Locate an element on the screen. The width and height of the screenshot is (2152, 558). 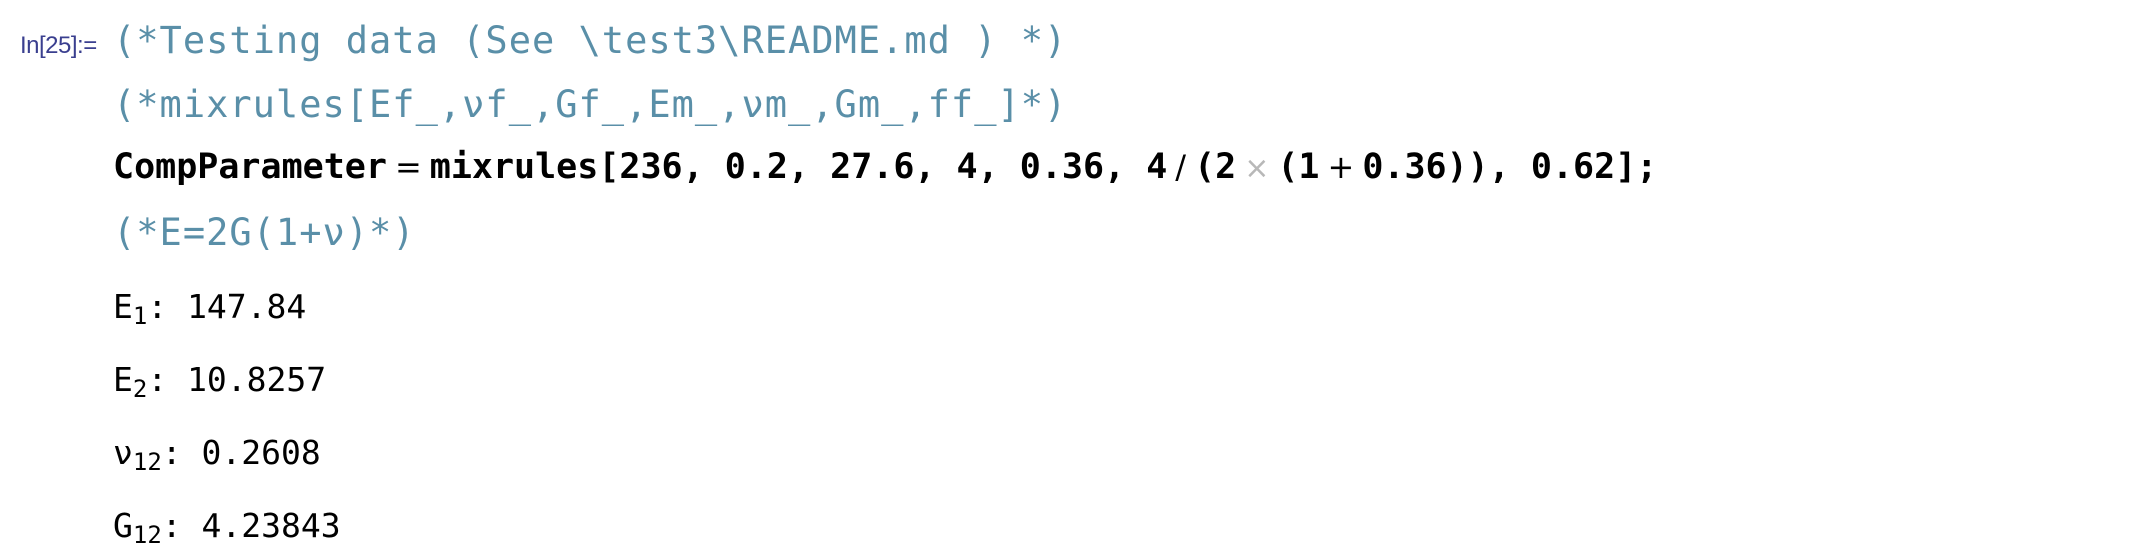
args-prefix: [236, 0.2, 27.6, 4, 0.36, 4 is located at coordinates (883, 167).